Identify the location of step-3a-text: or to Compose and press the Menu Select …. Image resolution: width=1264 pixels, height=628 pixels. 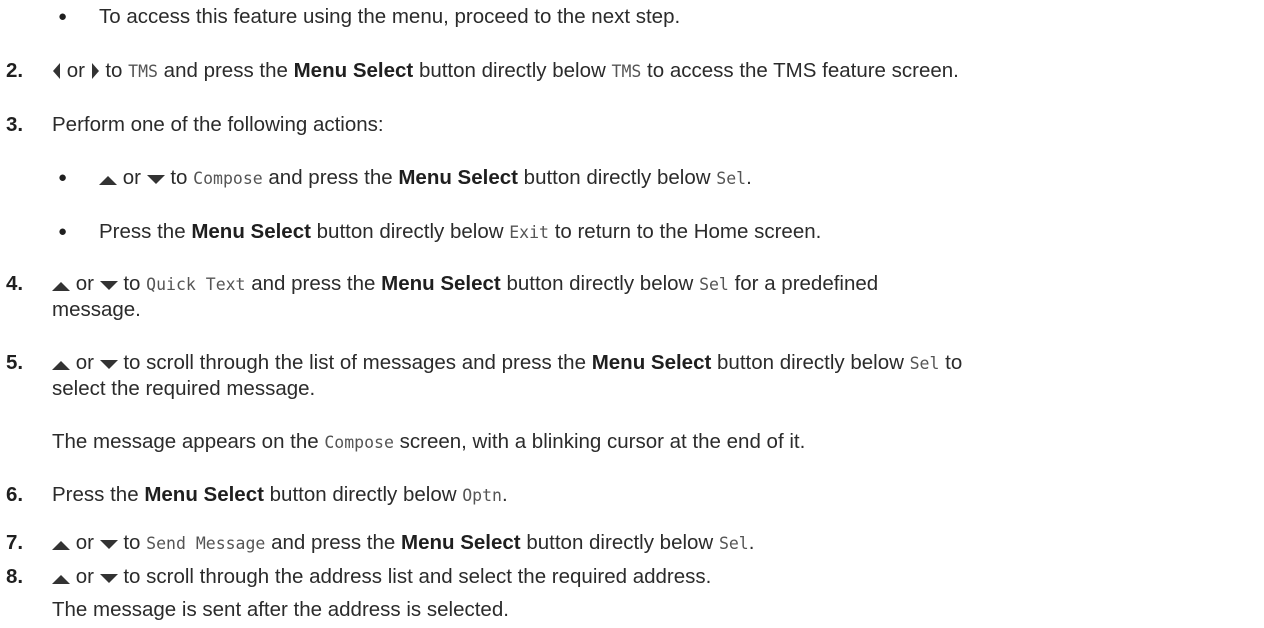
(425, 178).